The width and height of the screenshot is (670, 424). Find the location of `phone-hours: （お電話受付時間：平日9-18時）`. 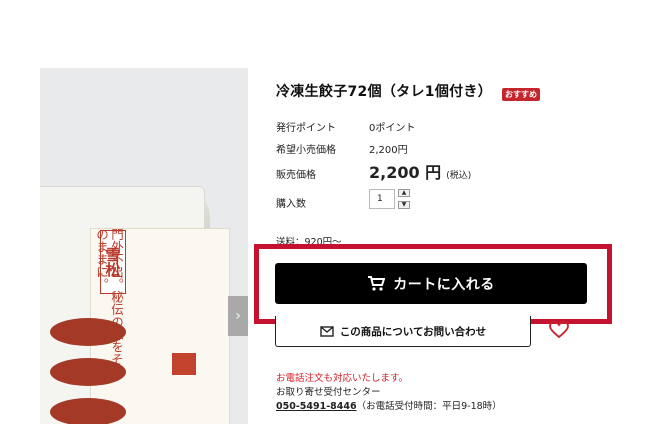

phone-hours: （お電話受付時間：平日9-18時） is located at coordinates (429, 406).